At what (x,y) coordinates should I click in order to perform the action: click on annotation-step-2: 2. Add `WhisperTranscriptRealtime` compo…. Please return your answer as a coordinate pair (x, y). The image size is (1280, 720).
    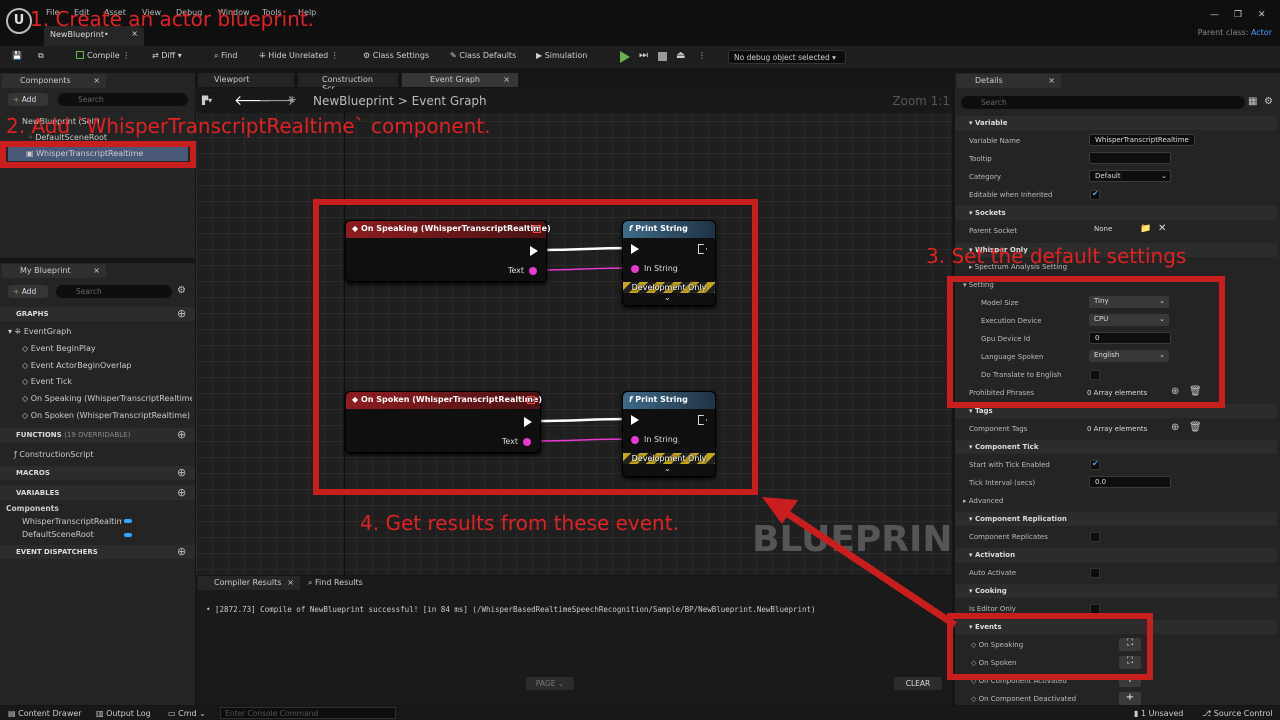
    Looking at the image, I should click on (248, 126).